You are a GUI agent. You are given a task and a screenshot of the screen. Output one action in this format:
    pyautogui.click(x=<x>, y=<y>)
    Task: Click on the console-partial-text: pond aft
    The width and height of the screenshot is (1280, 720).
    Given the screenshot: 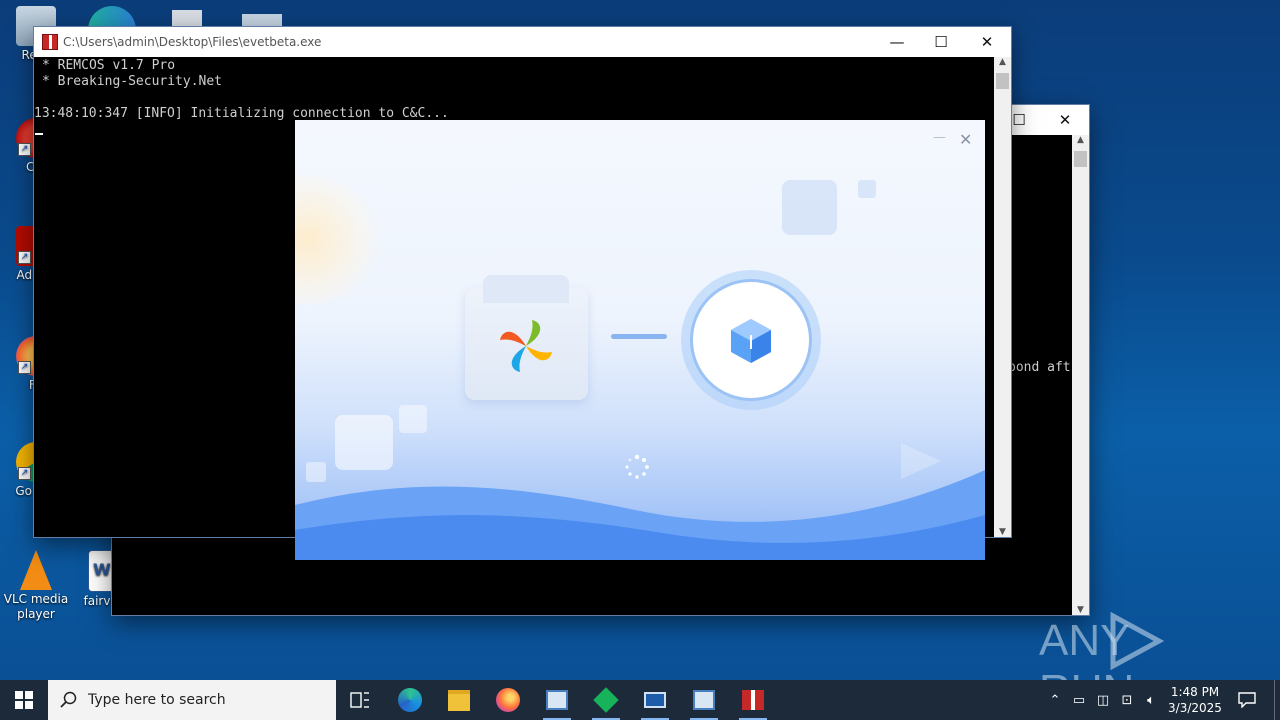 What is the action you would take?
    pyautogui.click(x=1039, y=367)
    